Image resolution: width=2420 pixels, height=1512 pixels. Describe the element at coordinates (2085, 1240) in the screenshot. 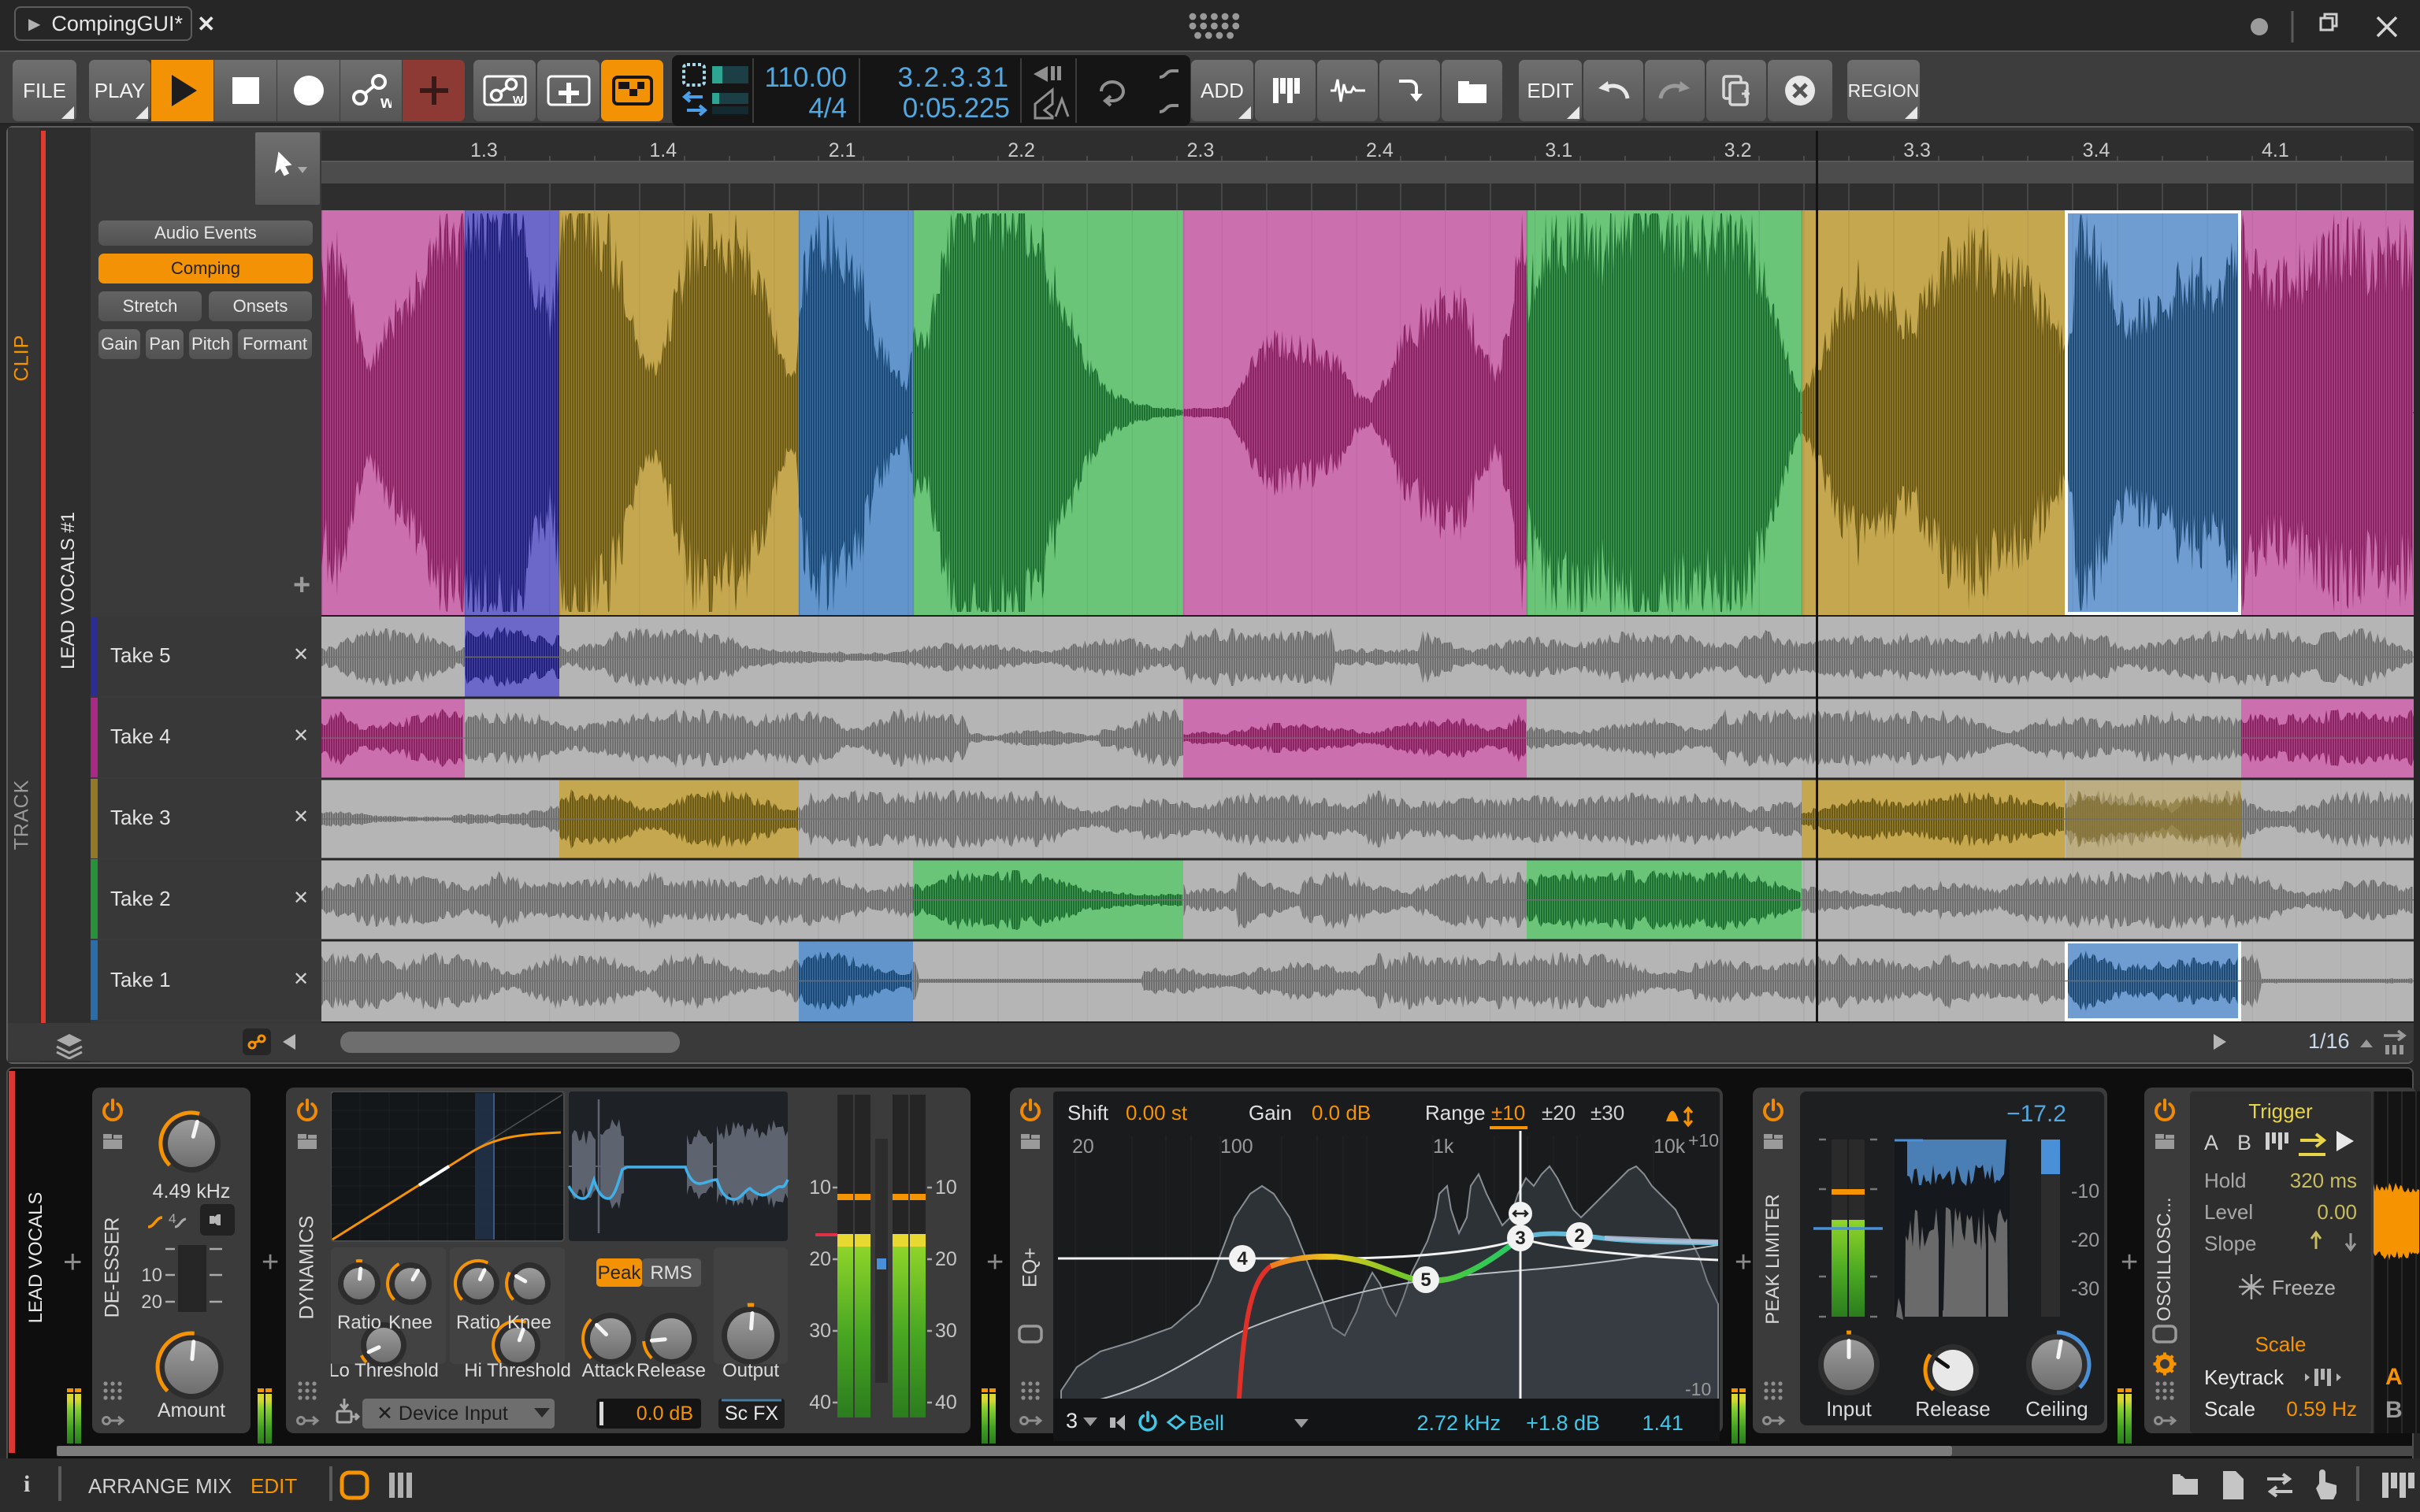

I see `svg-text: -20` at that location.